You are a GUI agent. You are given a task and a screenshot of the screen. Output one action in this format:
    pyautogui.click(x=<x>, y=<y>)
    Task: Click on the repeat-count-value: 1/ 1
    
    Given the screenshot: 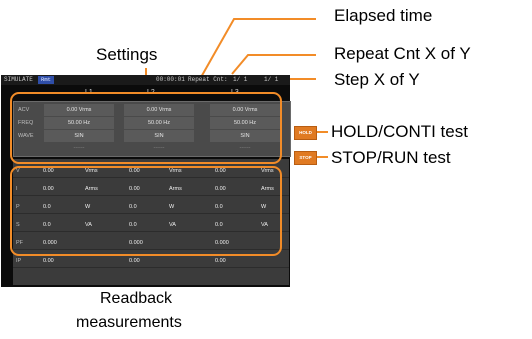 What is the action you would take?
    pyautogui.click(x=240, y=79)
    